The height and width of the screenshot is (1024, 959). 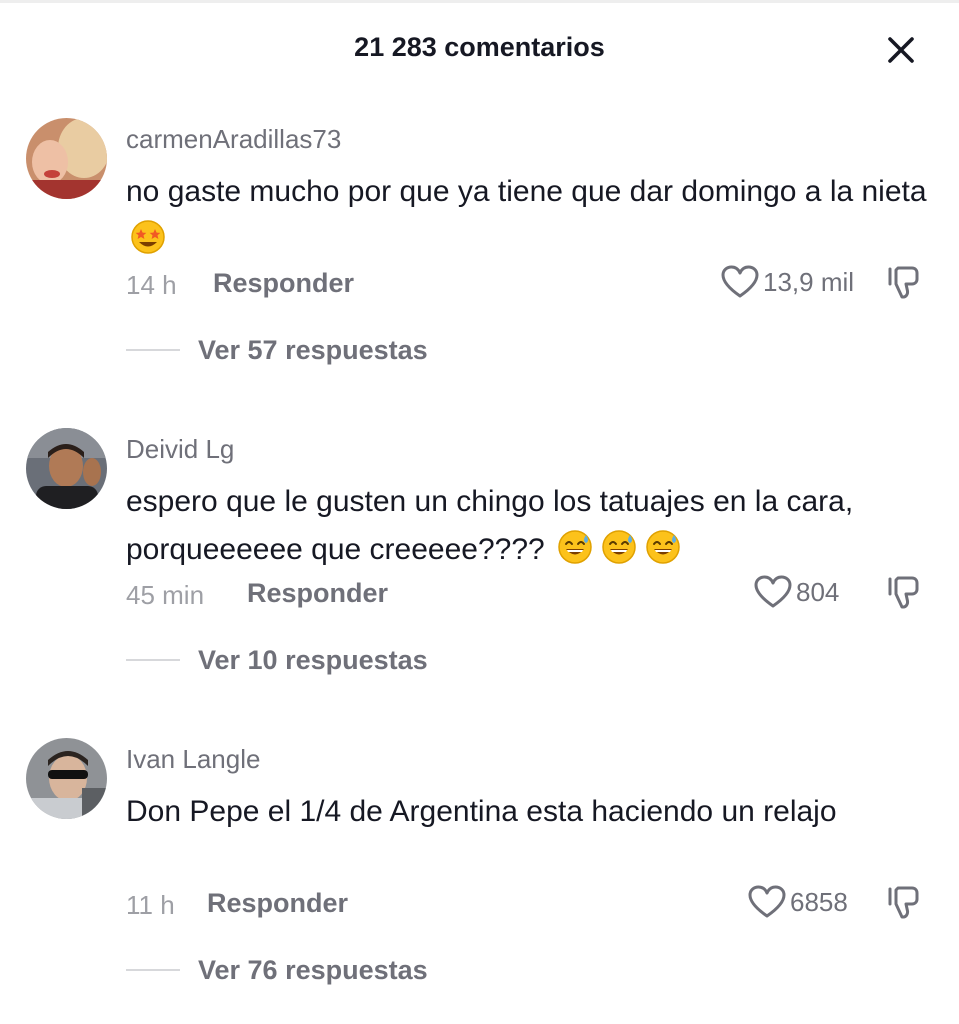 I want to click on like-count: 804, so click(x=818, y=591).